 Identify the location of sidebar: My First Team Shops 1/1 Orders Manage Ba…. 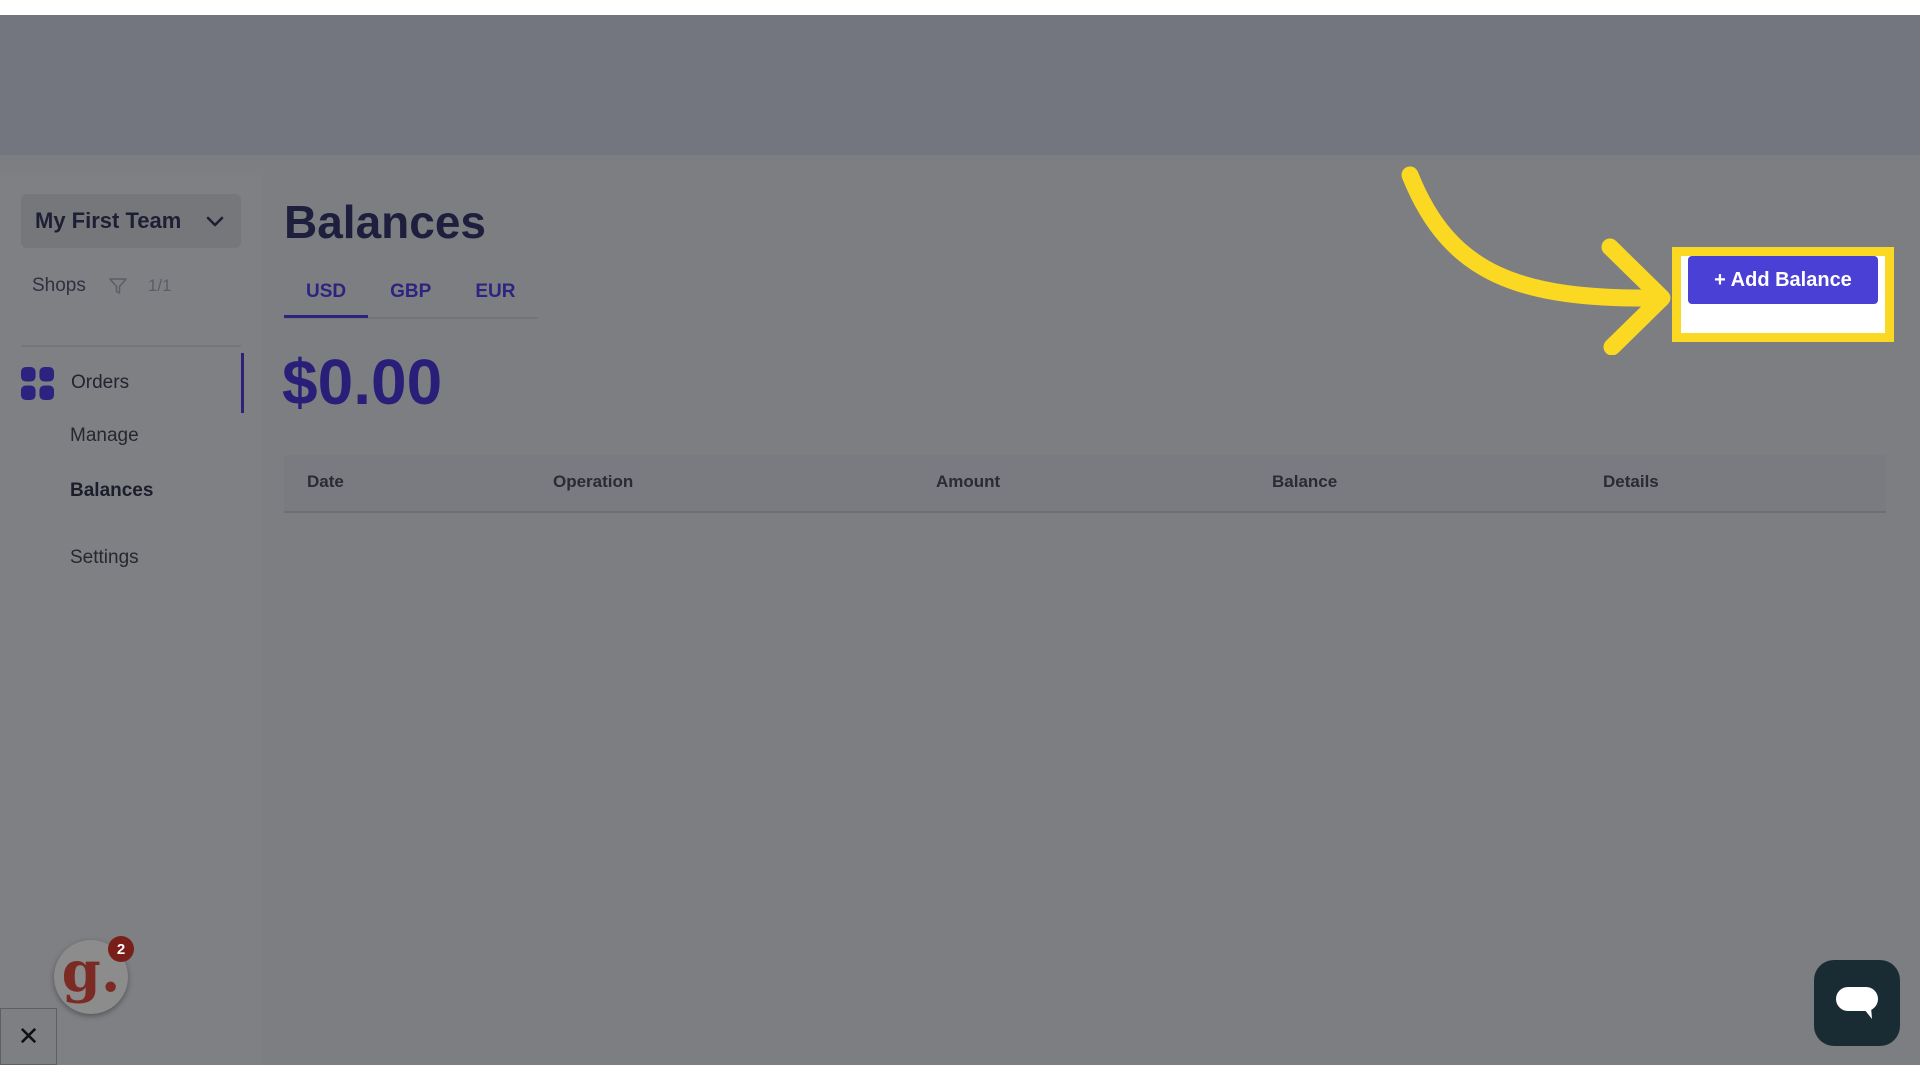
(131, 620).